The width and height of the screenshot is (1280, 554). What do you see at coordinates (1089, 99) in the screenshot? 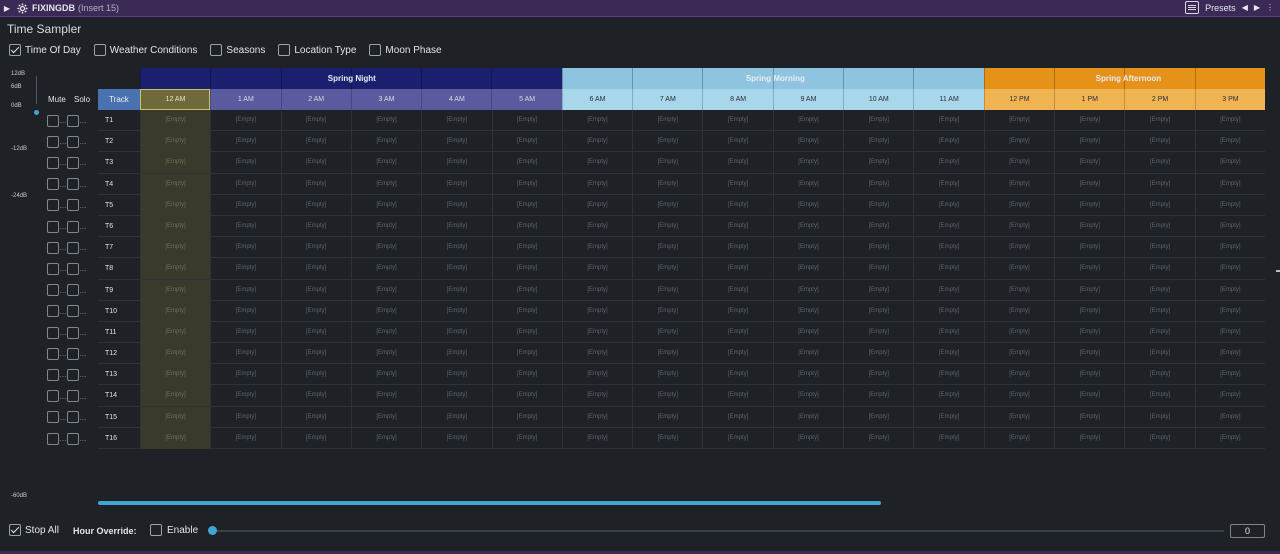
I see `hour-header: 1 PM` at bounding box center [1089, 99].